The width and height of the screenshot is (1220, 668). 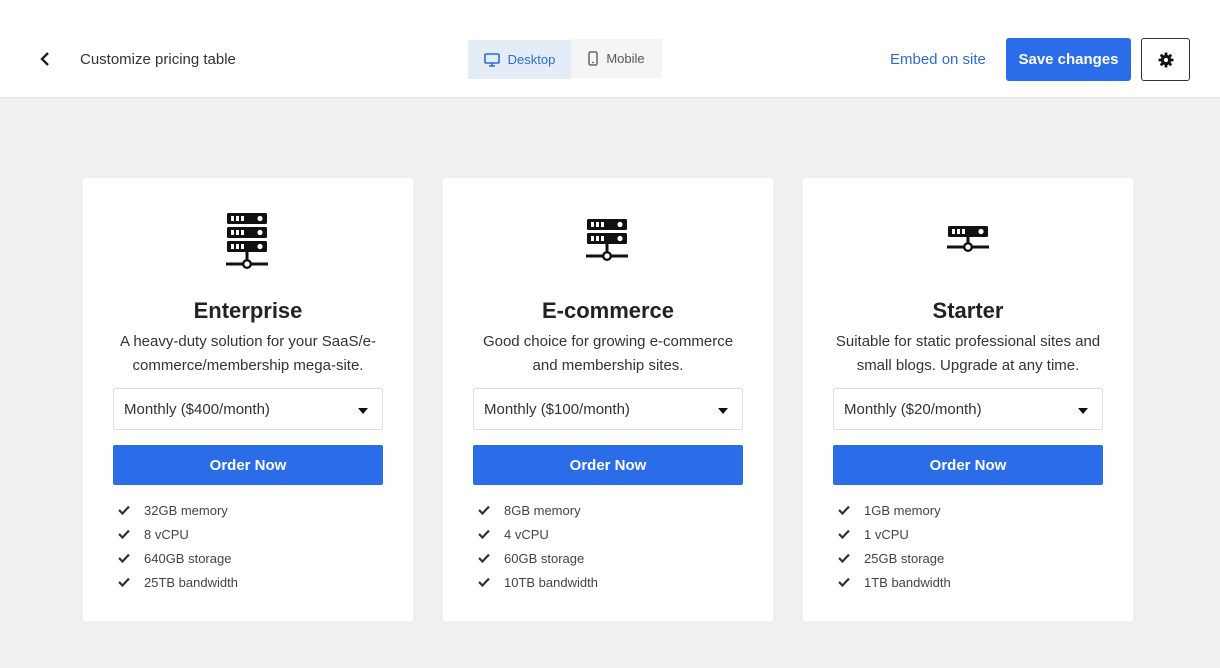 I want to click on gear-icon, so click(x=1165, y=59).